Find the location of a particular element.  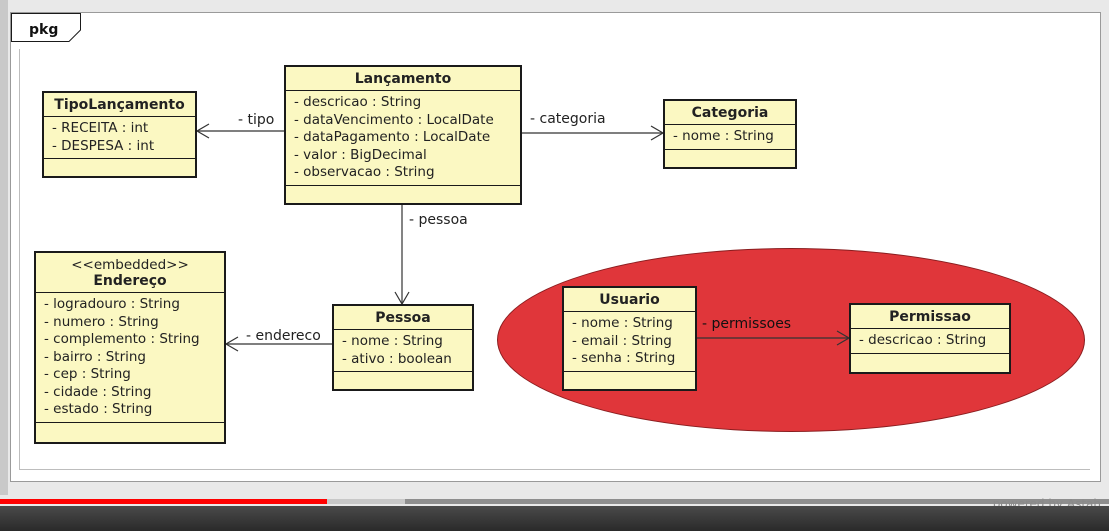

class-categoria: Categoria - nome : String is located at coordinates (730, 134).